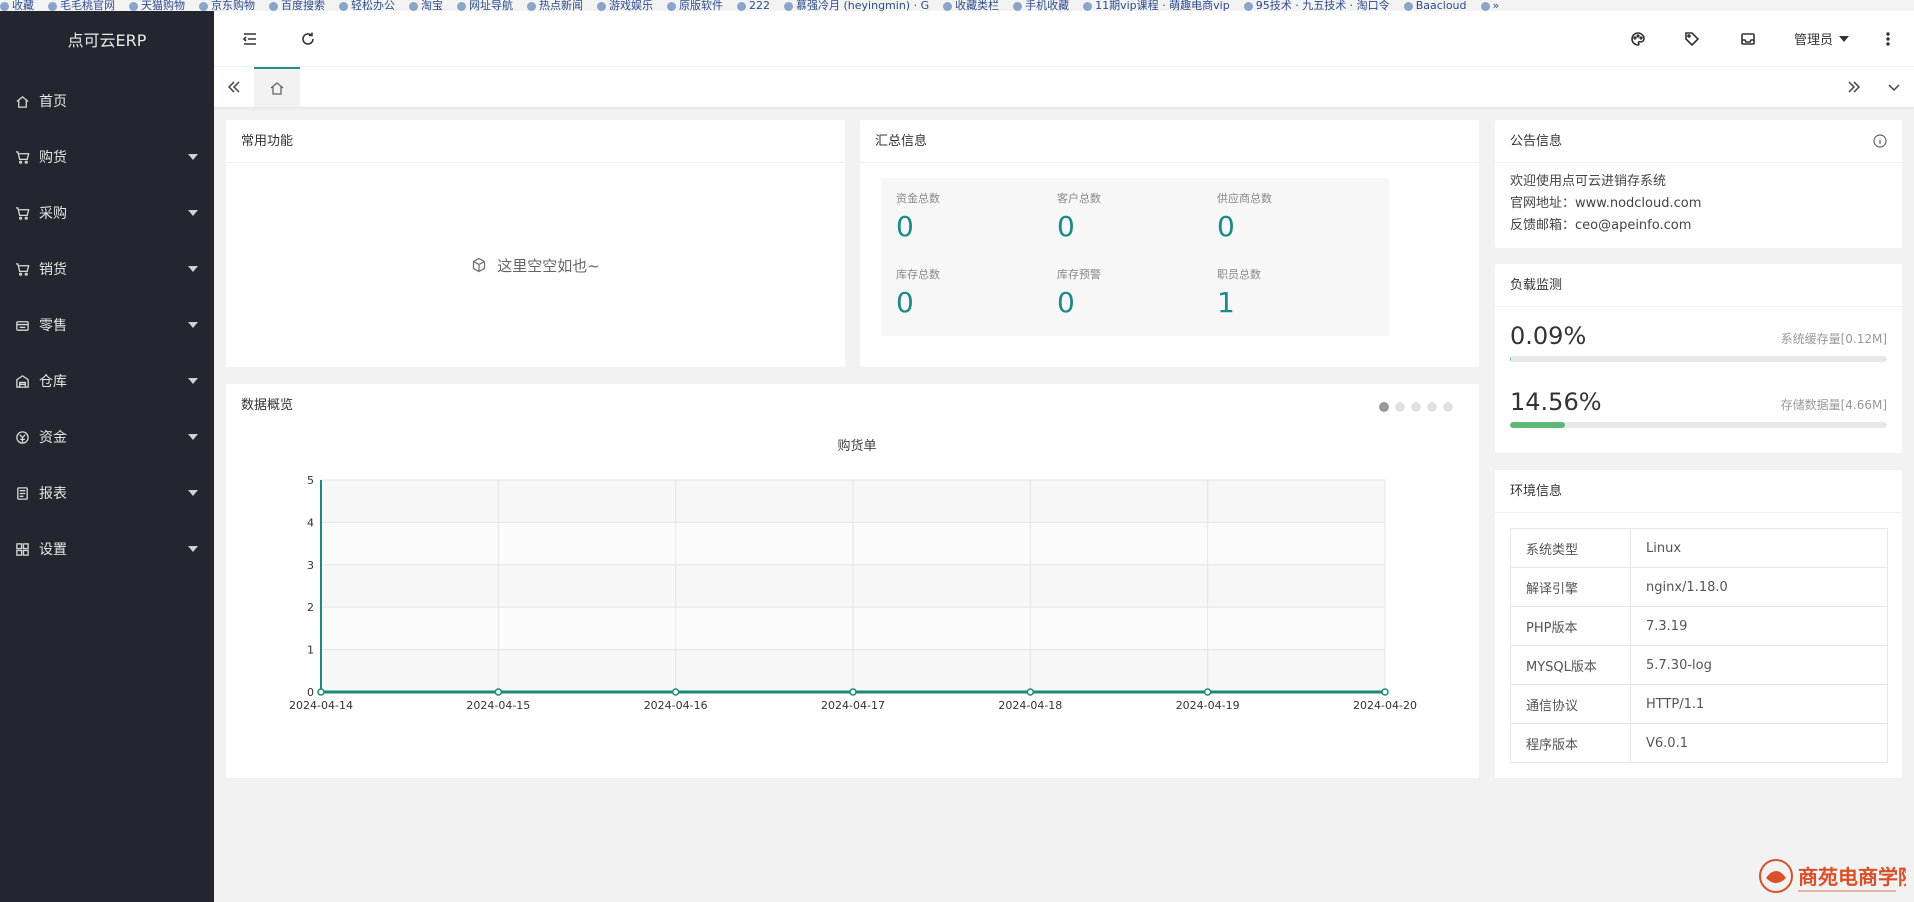  I want to click on sidebar-item: 采购, so click(107, 213).